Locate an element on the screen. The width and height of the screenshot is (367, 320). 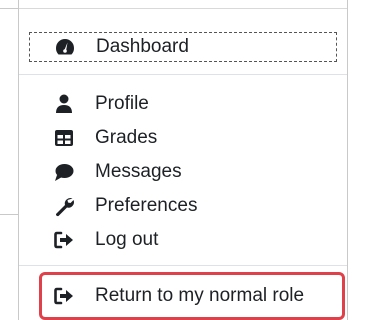
menu-item-profile: Profile is located at coordinates (183, 104).